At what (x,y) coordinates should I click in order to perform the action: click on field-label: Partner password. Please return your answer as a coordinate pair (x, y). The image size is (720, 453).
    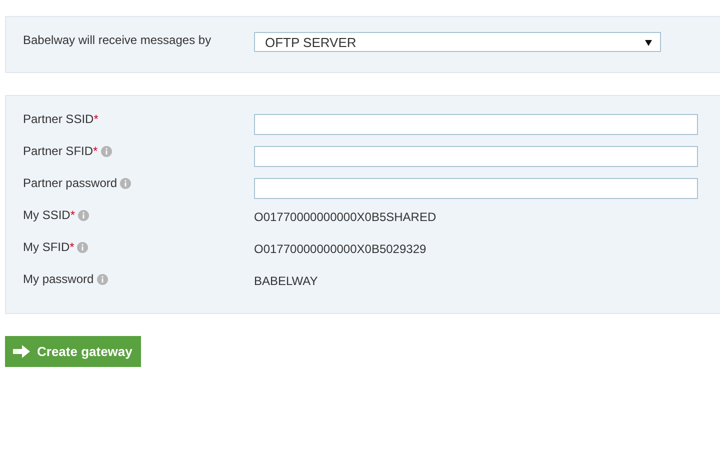
    Looking at the image, I should click on (70, 183).